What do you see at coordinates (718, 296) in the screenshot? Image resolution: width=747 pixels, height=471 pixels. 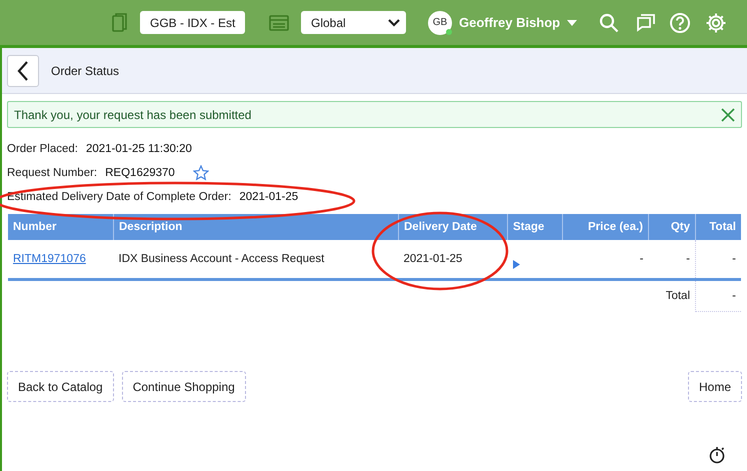 I see `total-value: -` at bounding box center [718, 296].